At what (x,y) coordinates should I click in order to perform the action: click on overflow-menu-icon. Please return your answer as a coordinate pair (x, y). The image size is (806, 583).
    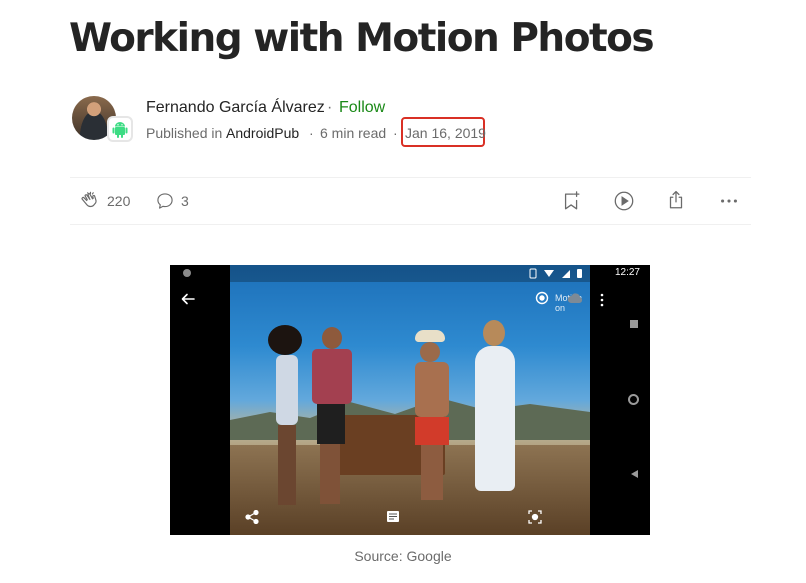
    Looking at the image, I should click on (602, 300).